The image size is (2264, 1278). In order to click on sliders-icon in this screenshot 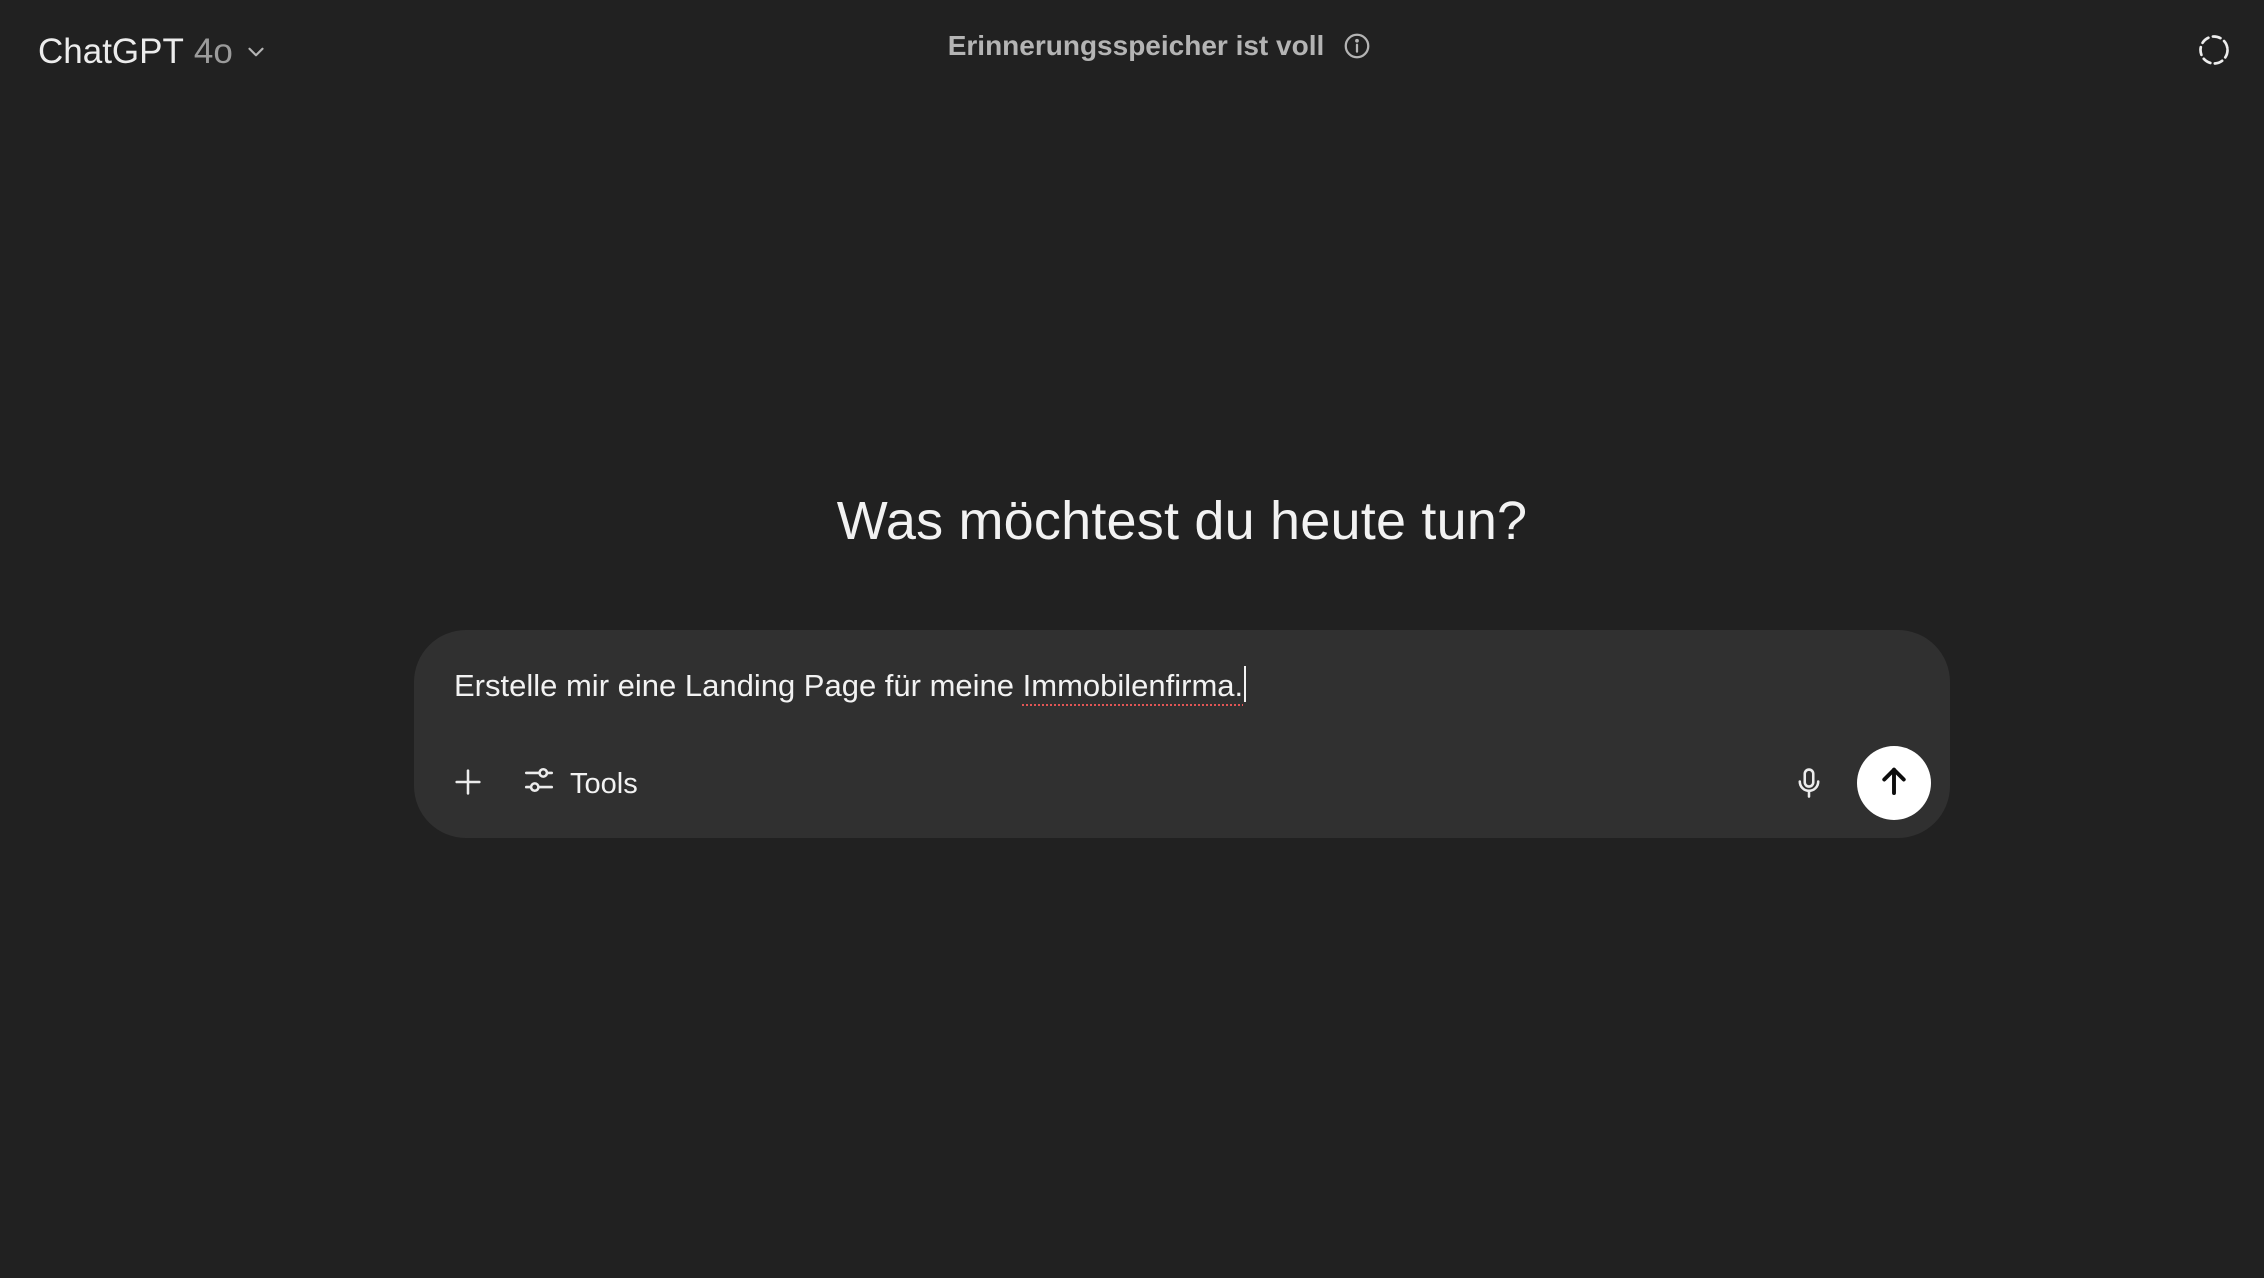, I will do `click(539, 784)`.